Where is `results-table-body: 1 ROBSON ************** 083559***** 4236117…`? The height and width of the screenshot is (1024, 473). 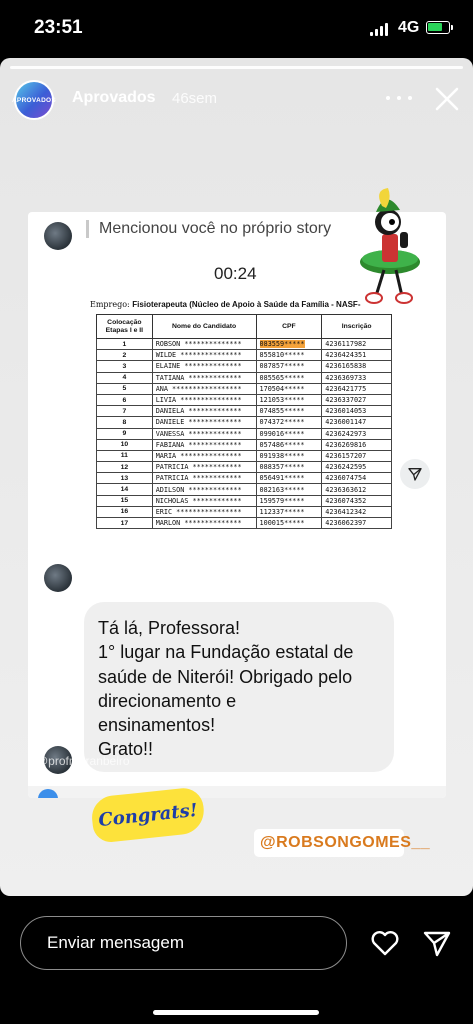 results-table-body: 1 ROBSON ************** 083559***** 4236117… is located at coordinates (244, 433).